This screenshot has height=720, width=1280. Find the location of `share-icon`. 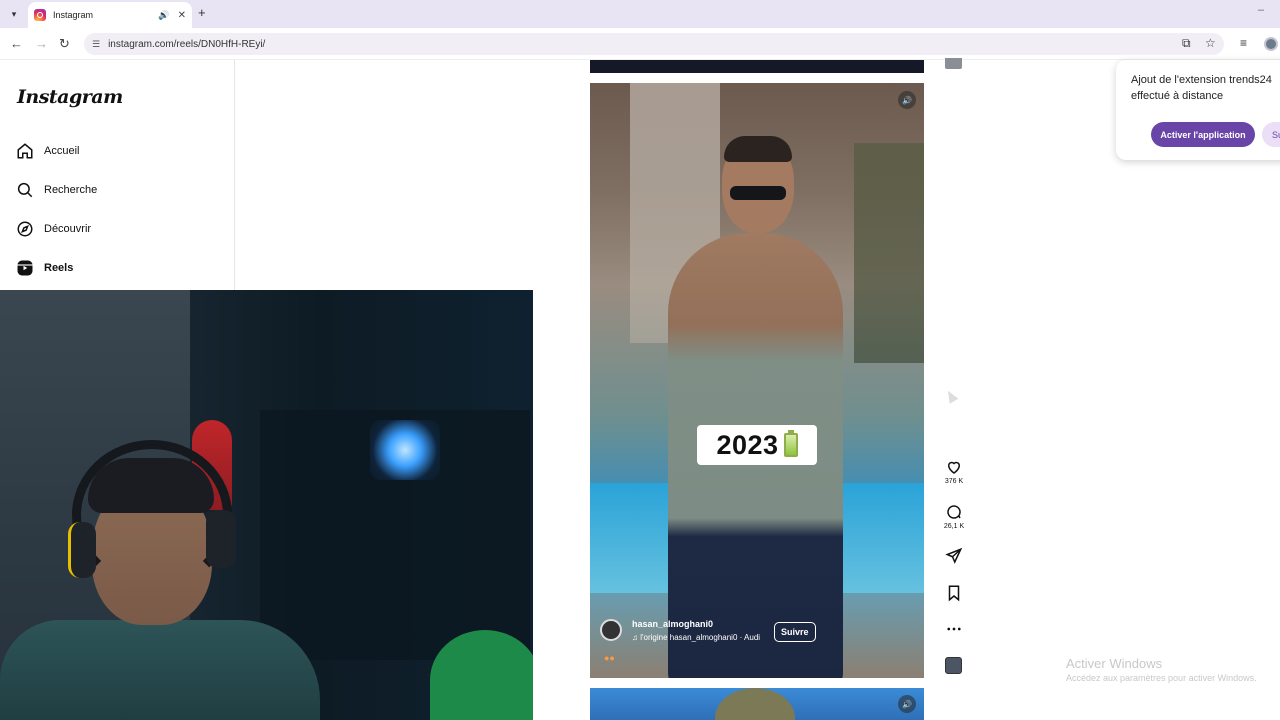

share-icon is located at coordinates (954, 555).